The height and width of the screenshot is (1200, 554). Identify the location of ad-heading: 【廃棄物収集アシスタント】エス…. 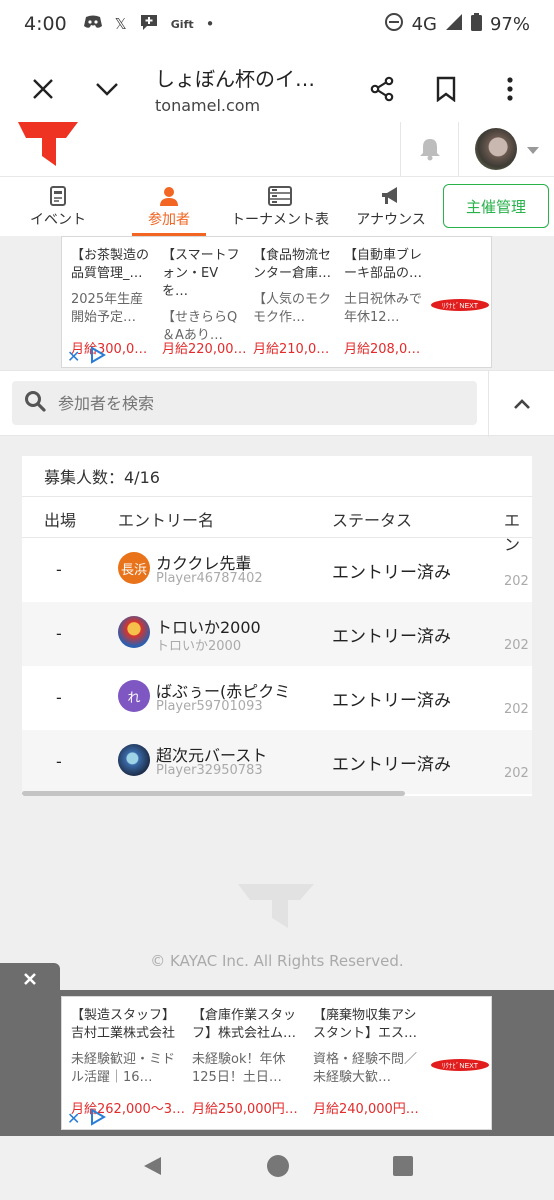
(365, 1024).